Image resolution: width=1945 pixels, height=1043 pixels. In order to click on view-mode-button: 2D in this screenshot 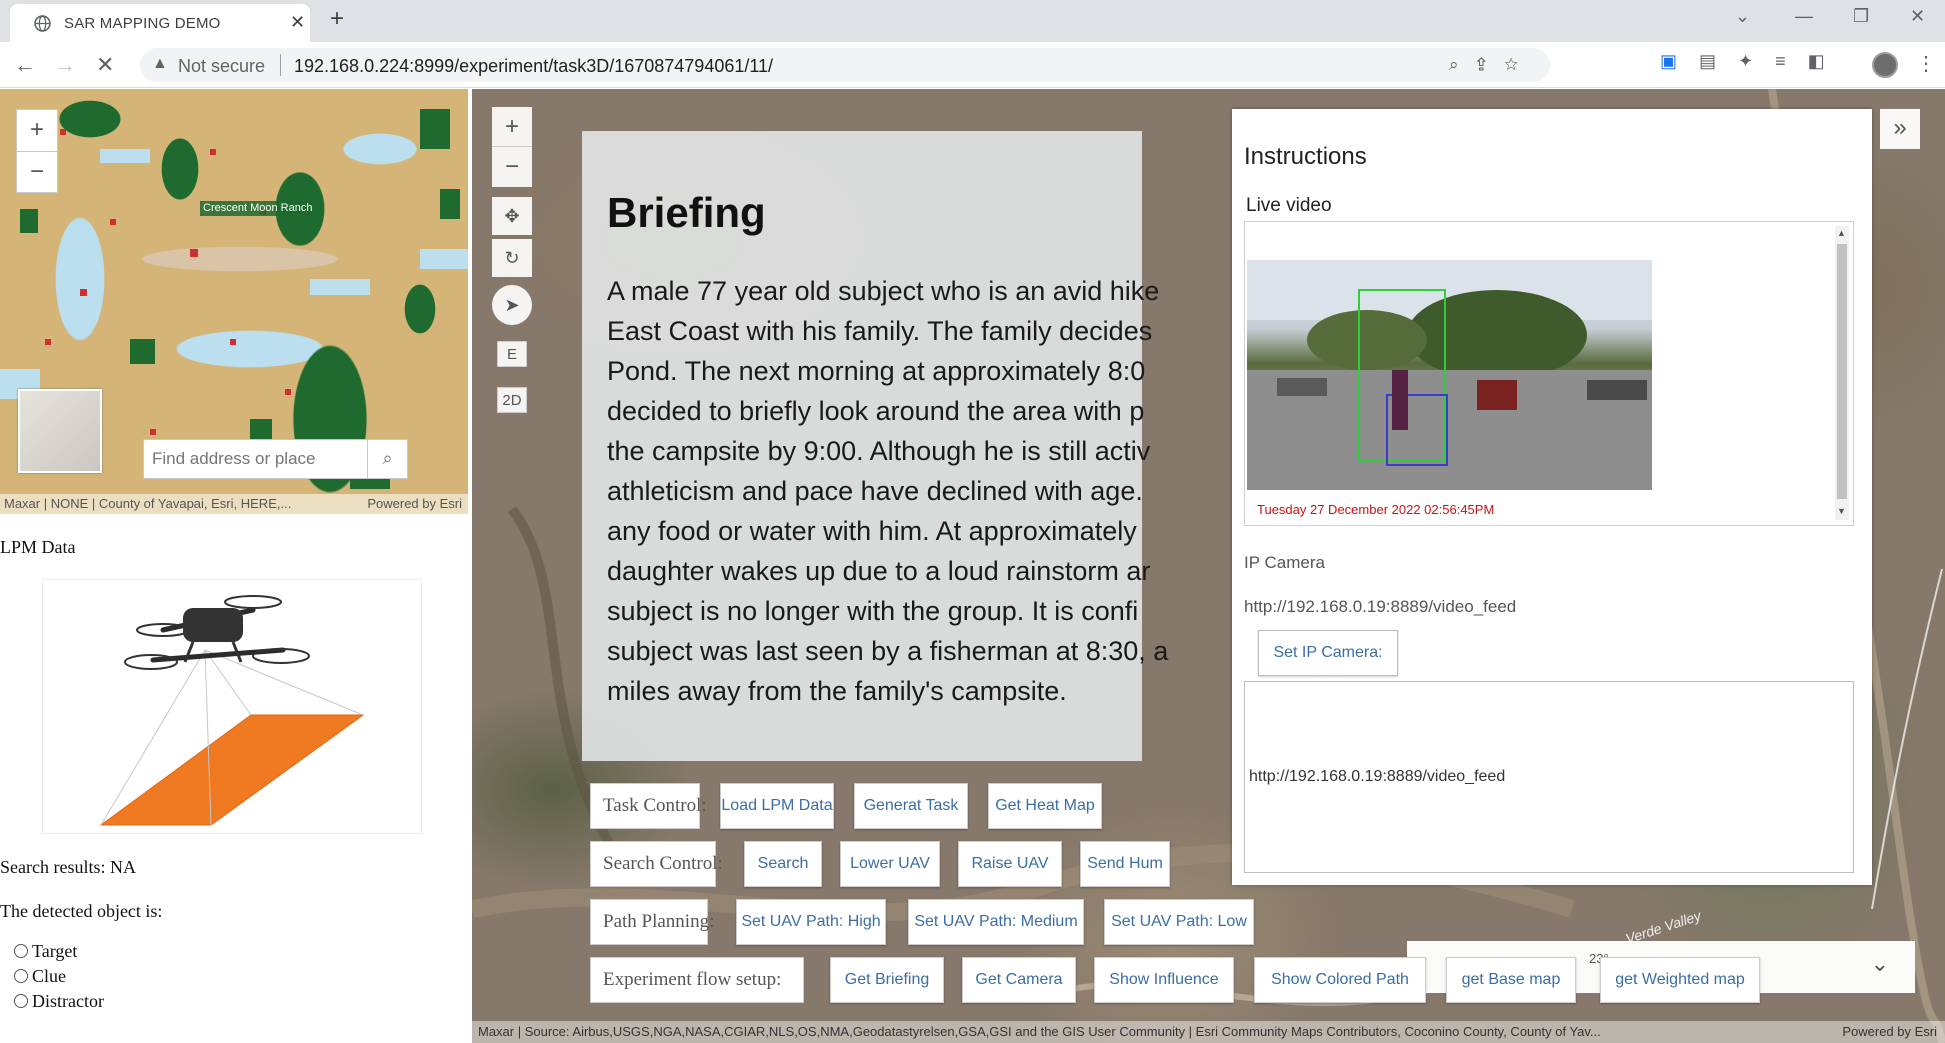, I will do `click(512, 400)`.